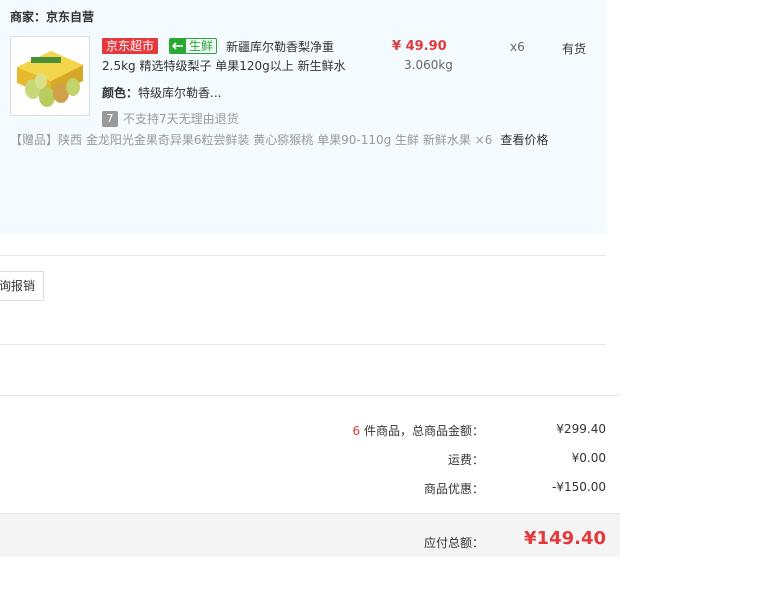 The height and width of the screenshot is (614, 768). I want to click on unit-price: ¥ 49.90, so click(419, 46).